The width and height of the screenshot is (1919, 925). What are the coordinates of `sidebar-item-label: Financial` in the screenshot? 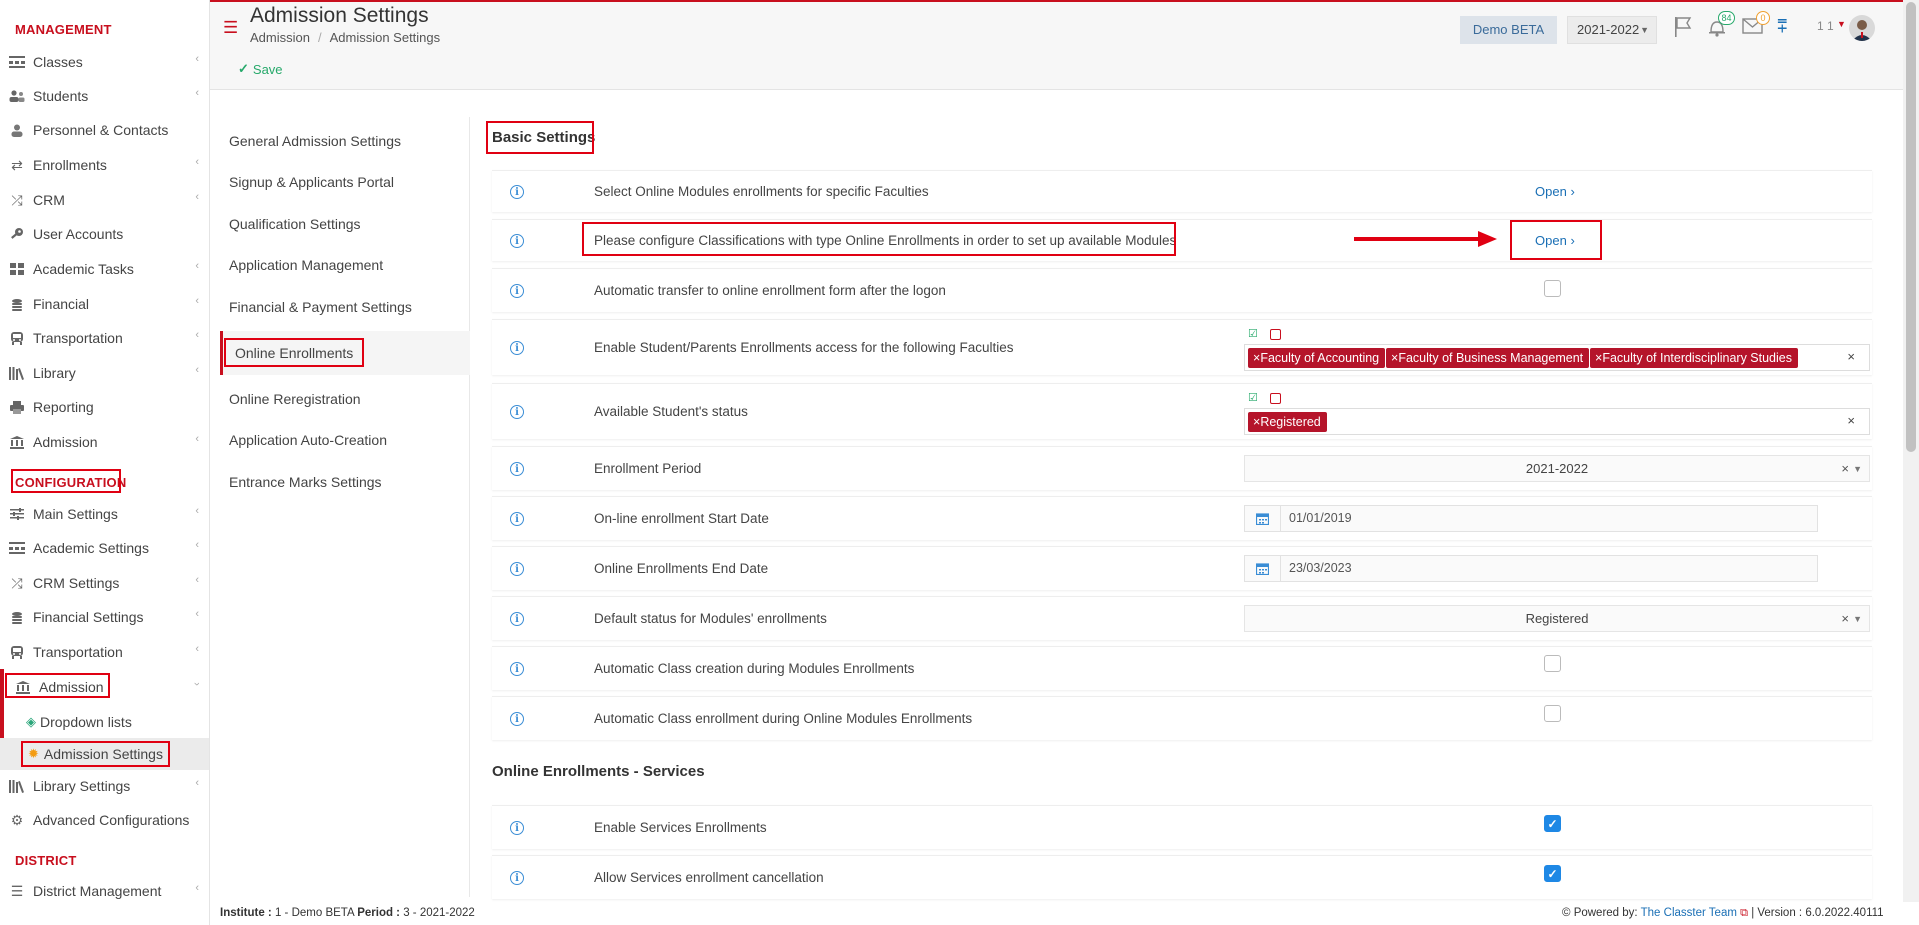 It's located at (61, 304).